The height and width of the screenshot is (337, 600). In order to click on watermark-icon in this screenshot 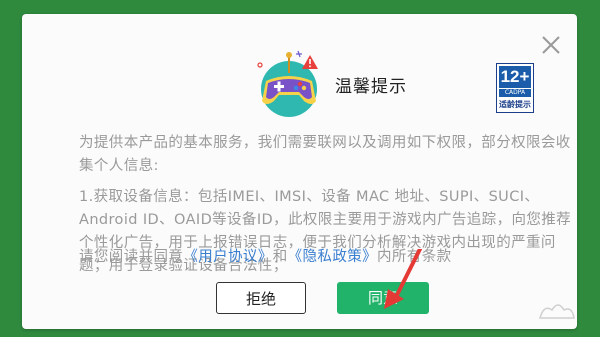, I will do `click(557, 311)`.